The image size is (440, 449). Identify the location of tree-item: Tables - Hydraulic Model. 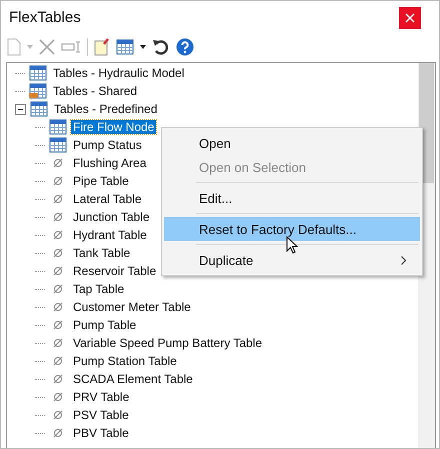
(118, 73).